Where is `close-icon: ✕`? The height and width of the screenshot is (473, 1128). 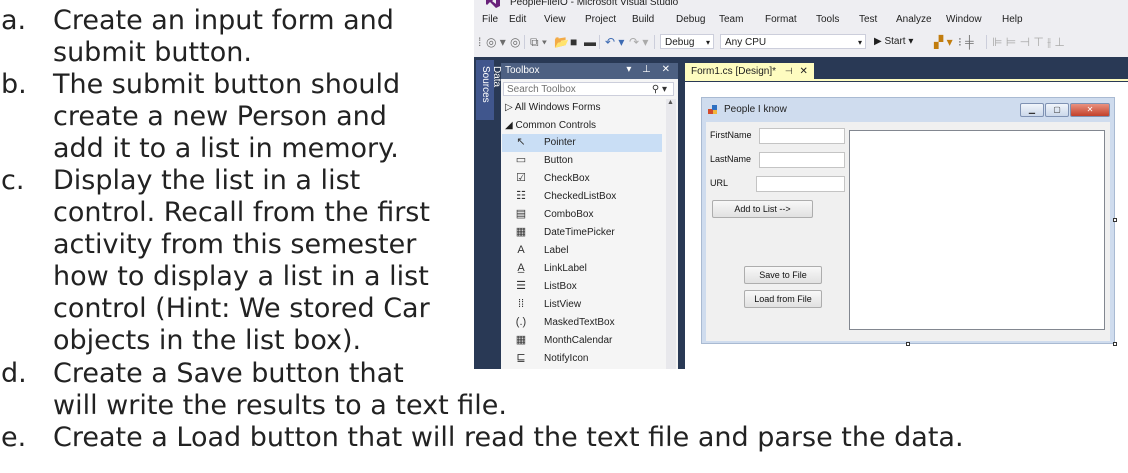 close-icon: ✕ is located at coordinates (803, 71).